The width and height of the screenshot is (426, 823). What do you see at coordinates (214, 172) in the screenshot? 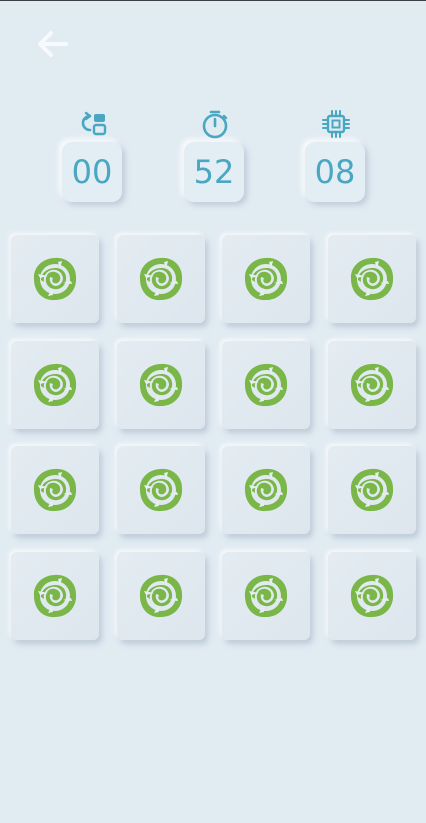
I see `timer-value: 52` at bounding box center [214, 172].